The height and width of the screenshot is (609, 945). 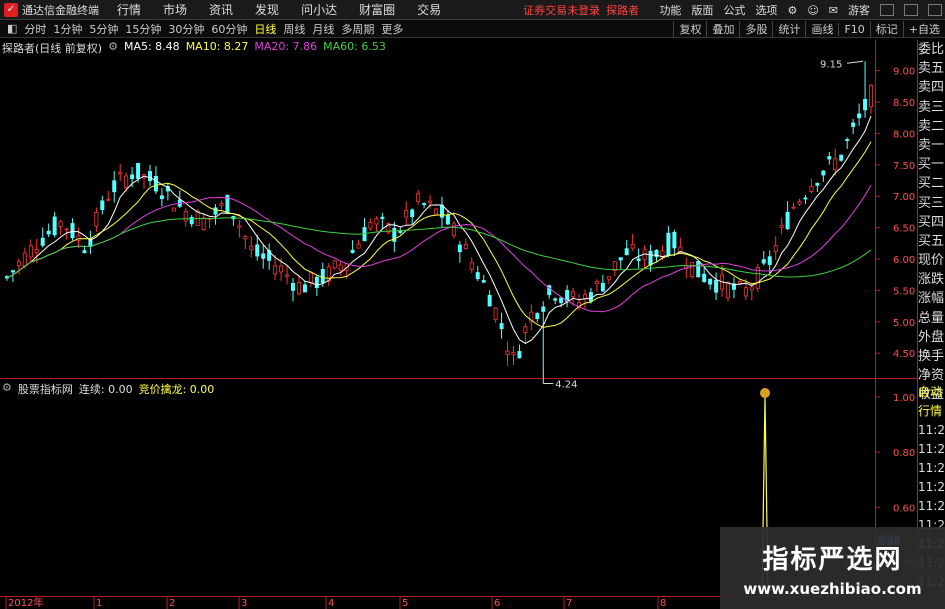 I want to click on x-tick-label: 2012年, so click(x=25, y=602).